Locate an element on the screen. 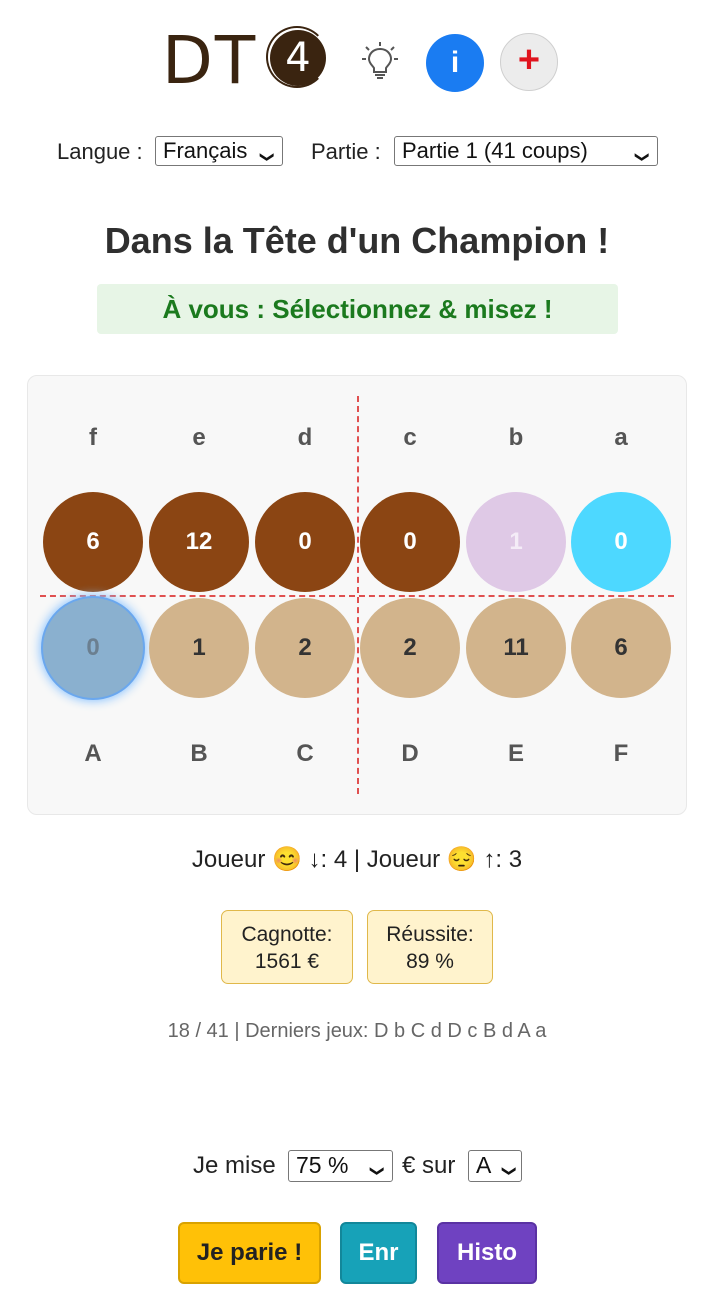 The height and width of the screenshot is (1310, 714). bet-currency-text: € sur is located at coordinates (429, 1165).